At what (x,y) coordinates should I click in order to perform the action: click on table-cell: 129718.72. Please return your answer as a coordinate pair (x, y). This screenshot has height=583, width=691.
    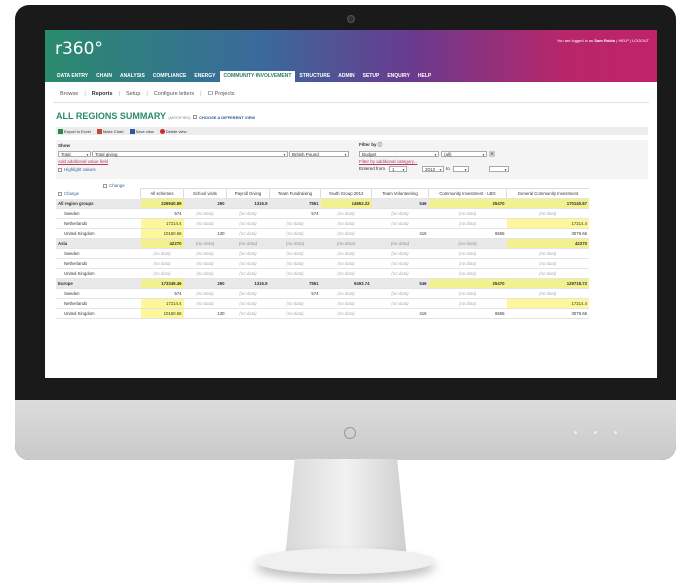
    Looking at the image, I should click on (547, 283).